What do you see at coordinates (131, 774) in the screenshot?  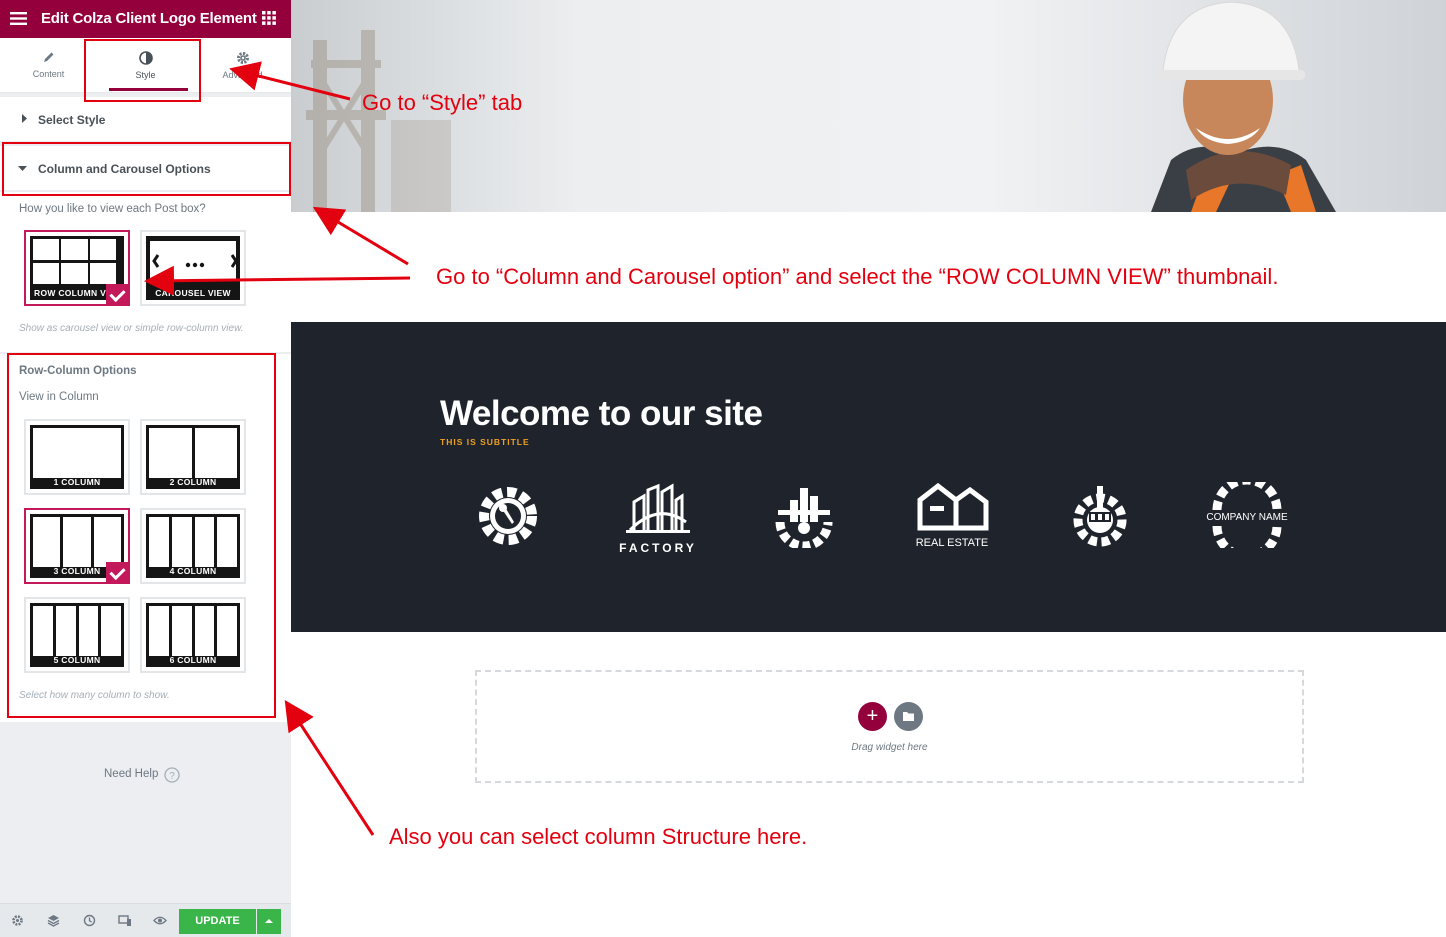 I see `need-help-label: Need Help` at bounding box center [131, 774].